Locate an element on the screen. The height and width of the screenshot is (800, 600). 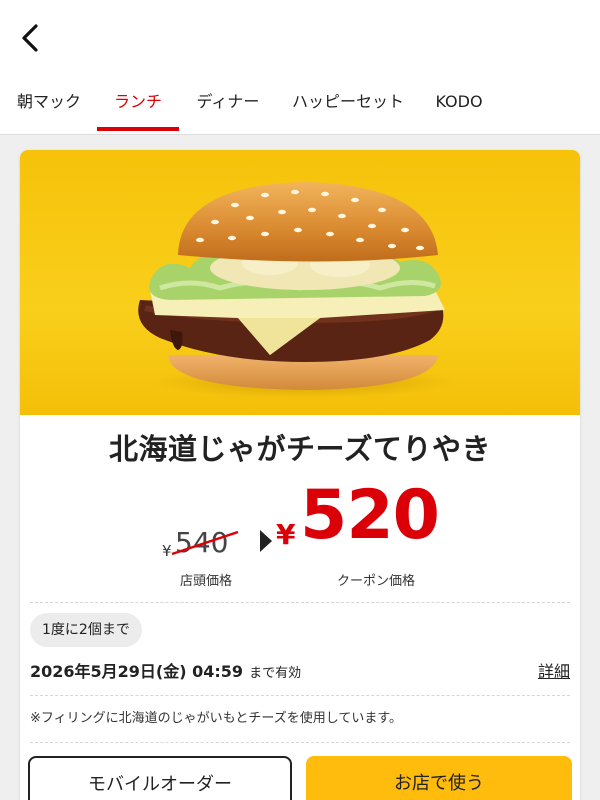
tab-happy-set: ハッピーセット is located at coordinates (348, 107).